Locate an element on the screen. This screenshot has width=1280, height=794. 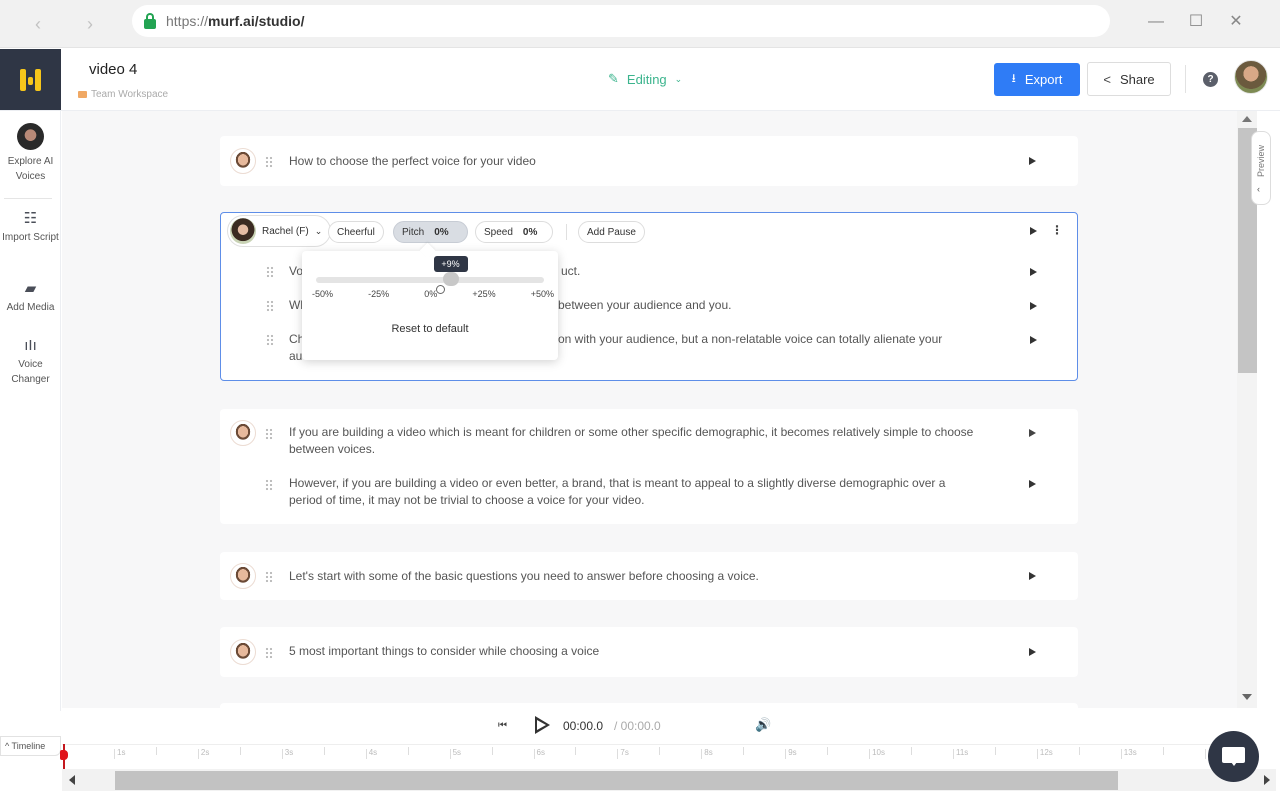
scroll-left-icon is located at coordinates (72, 780).